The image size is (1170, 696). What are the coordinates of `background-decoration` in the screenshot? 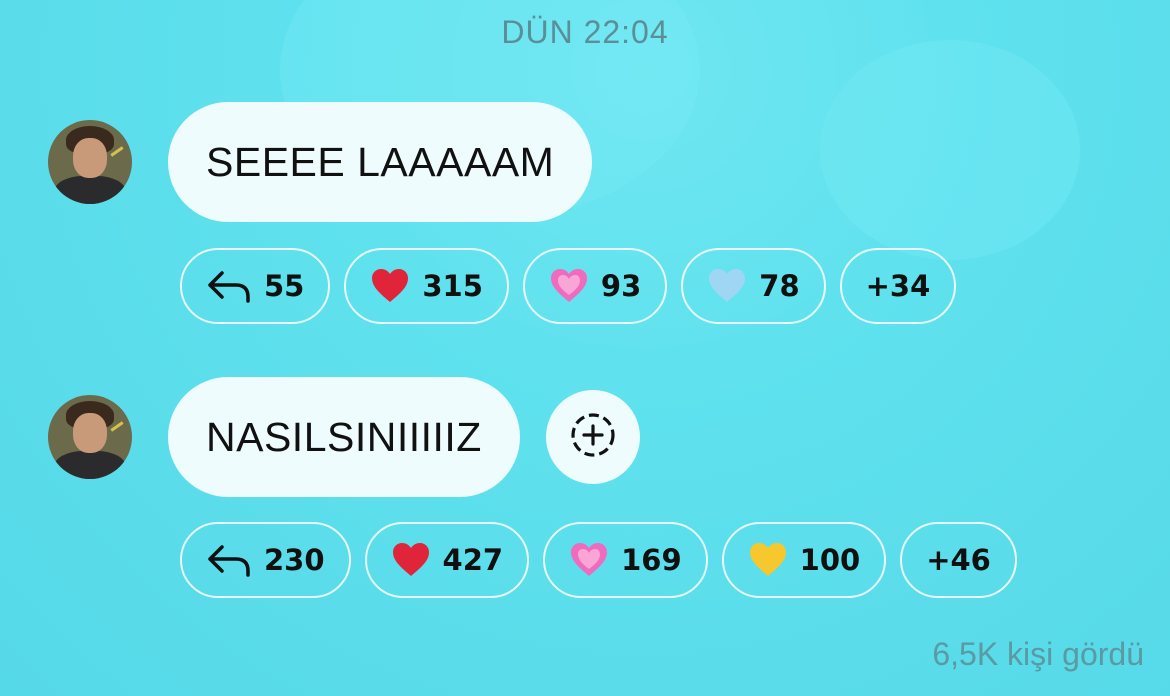 It's located at (950, 150).